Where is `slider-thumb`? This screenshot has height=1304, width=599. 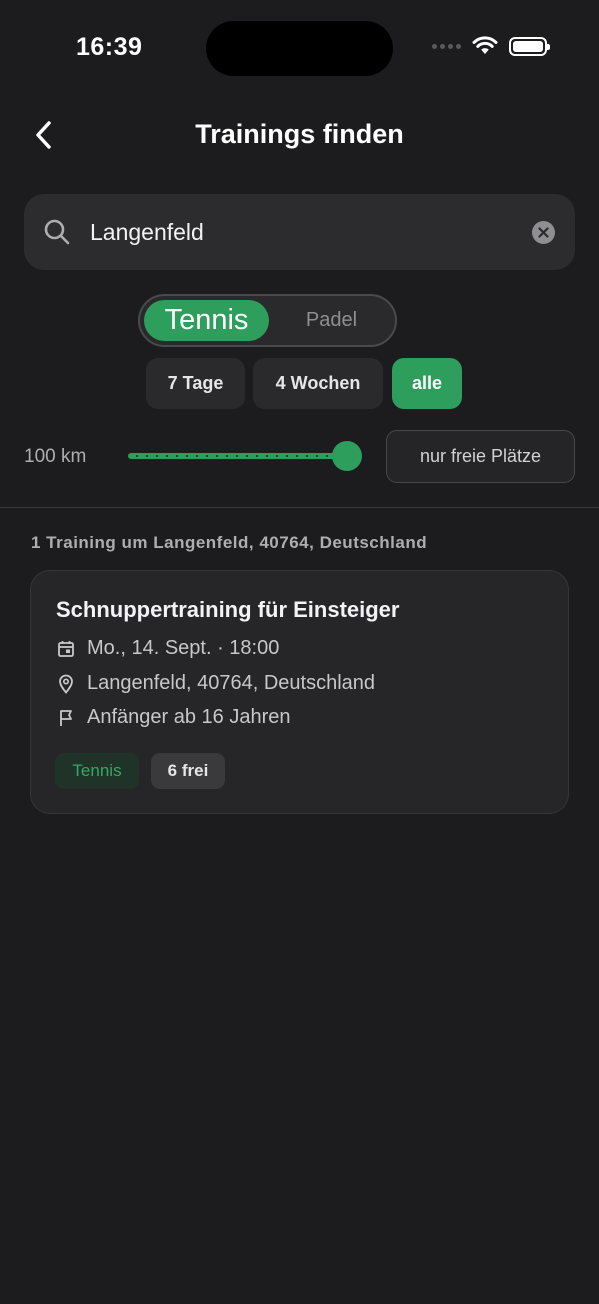 slider-thumb is located at coordinates (347, 456).